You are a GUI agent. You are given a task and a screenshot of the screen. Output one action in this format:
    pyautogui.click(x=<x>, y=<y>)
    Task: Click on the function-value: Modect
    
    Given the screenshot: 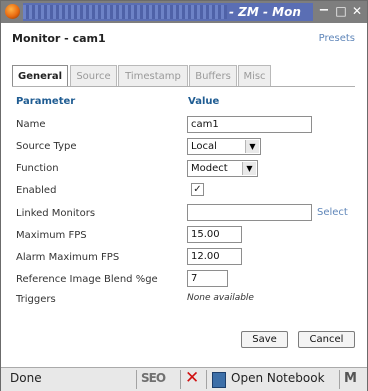 What is the action you would take?
    pyautogui.click(x=209, y=168)
    